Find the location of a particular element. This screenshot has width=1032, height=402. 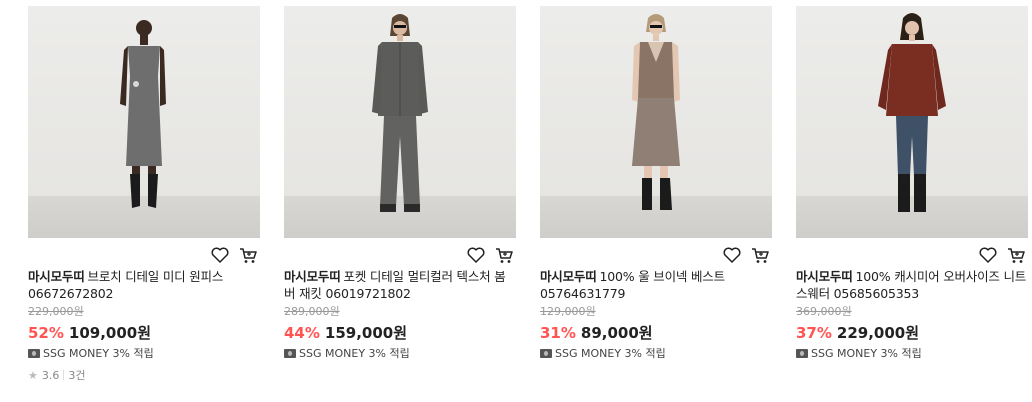

discount-rate: 37% is located at coordinates (814, 333).